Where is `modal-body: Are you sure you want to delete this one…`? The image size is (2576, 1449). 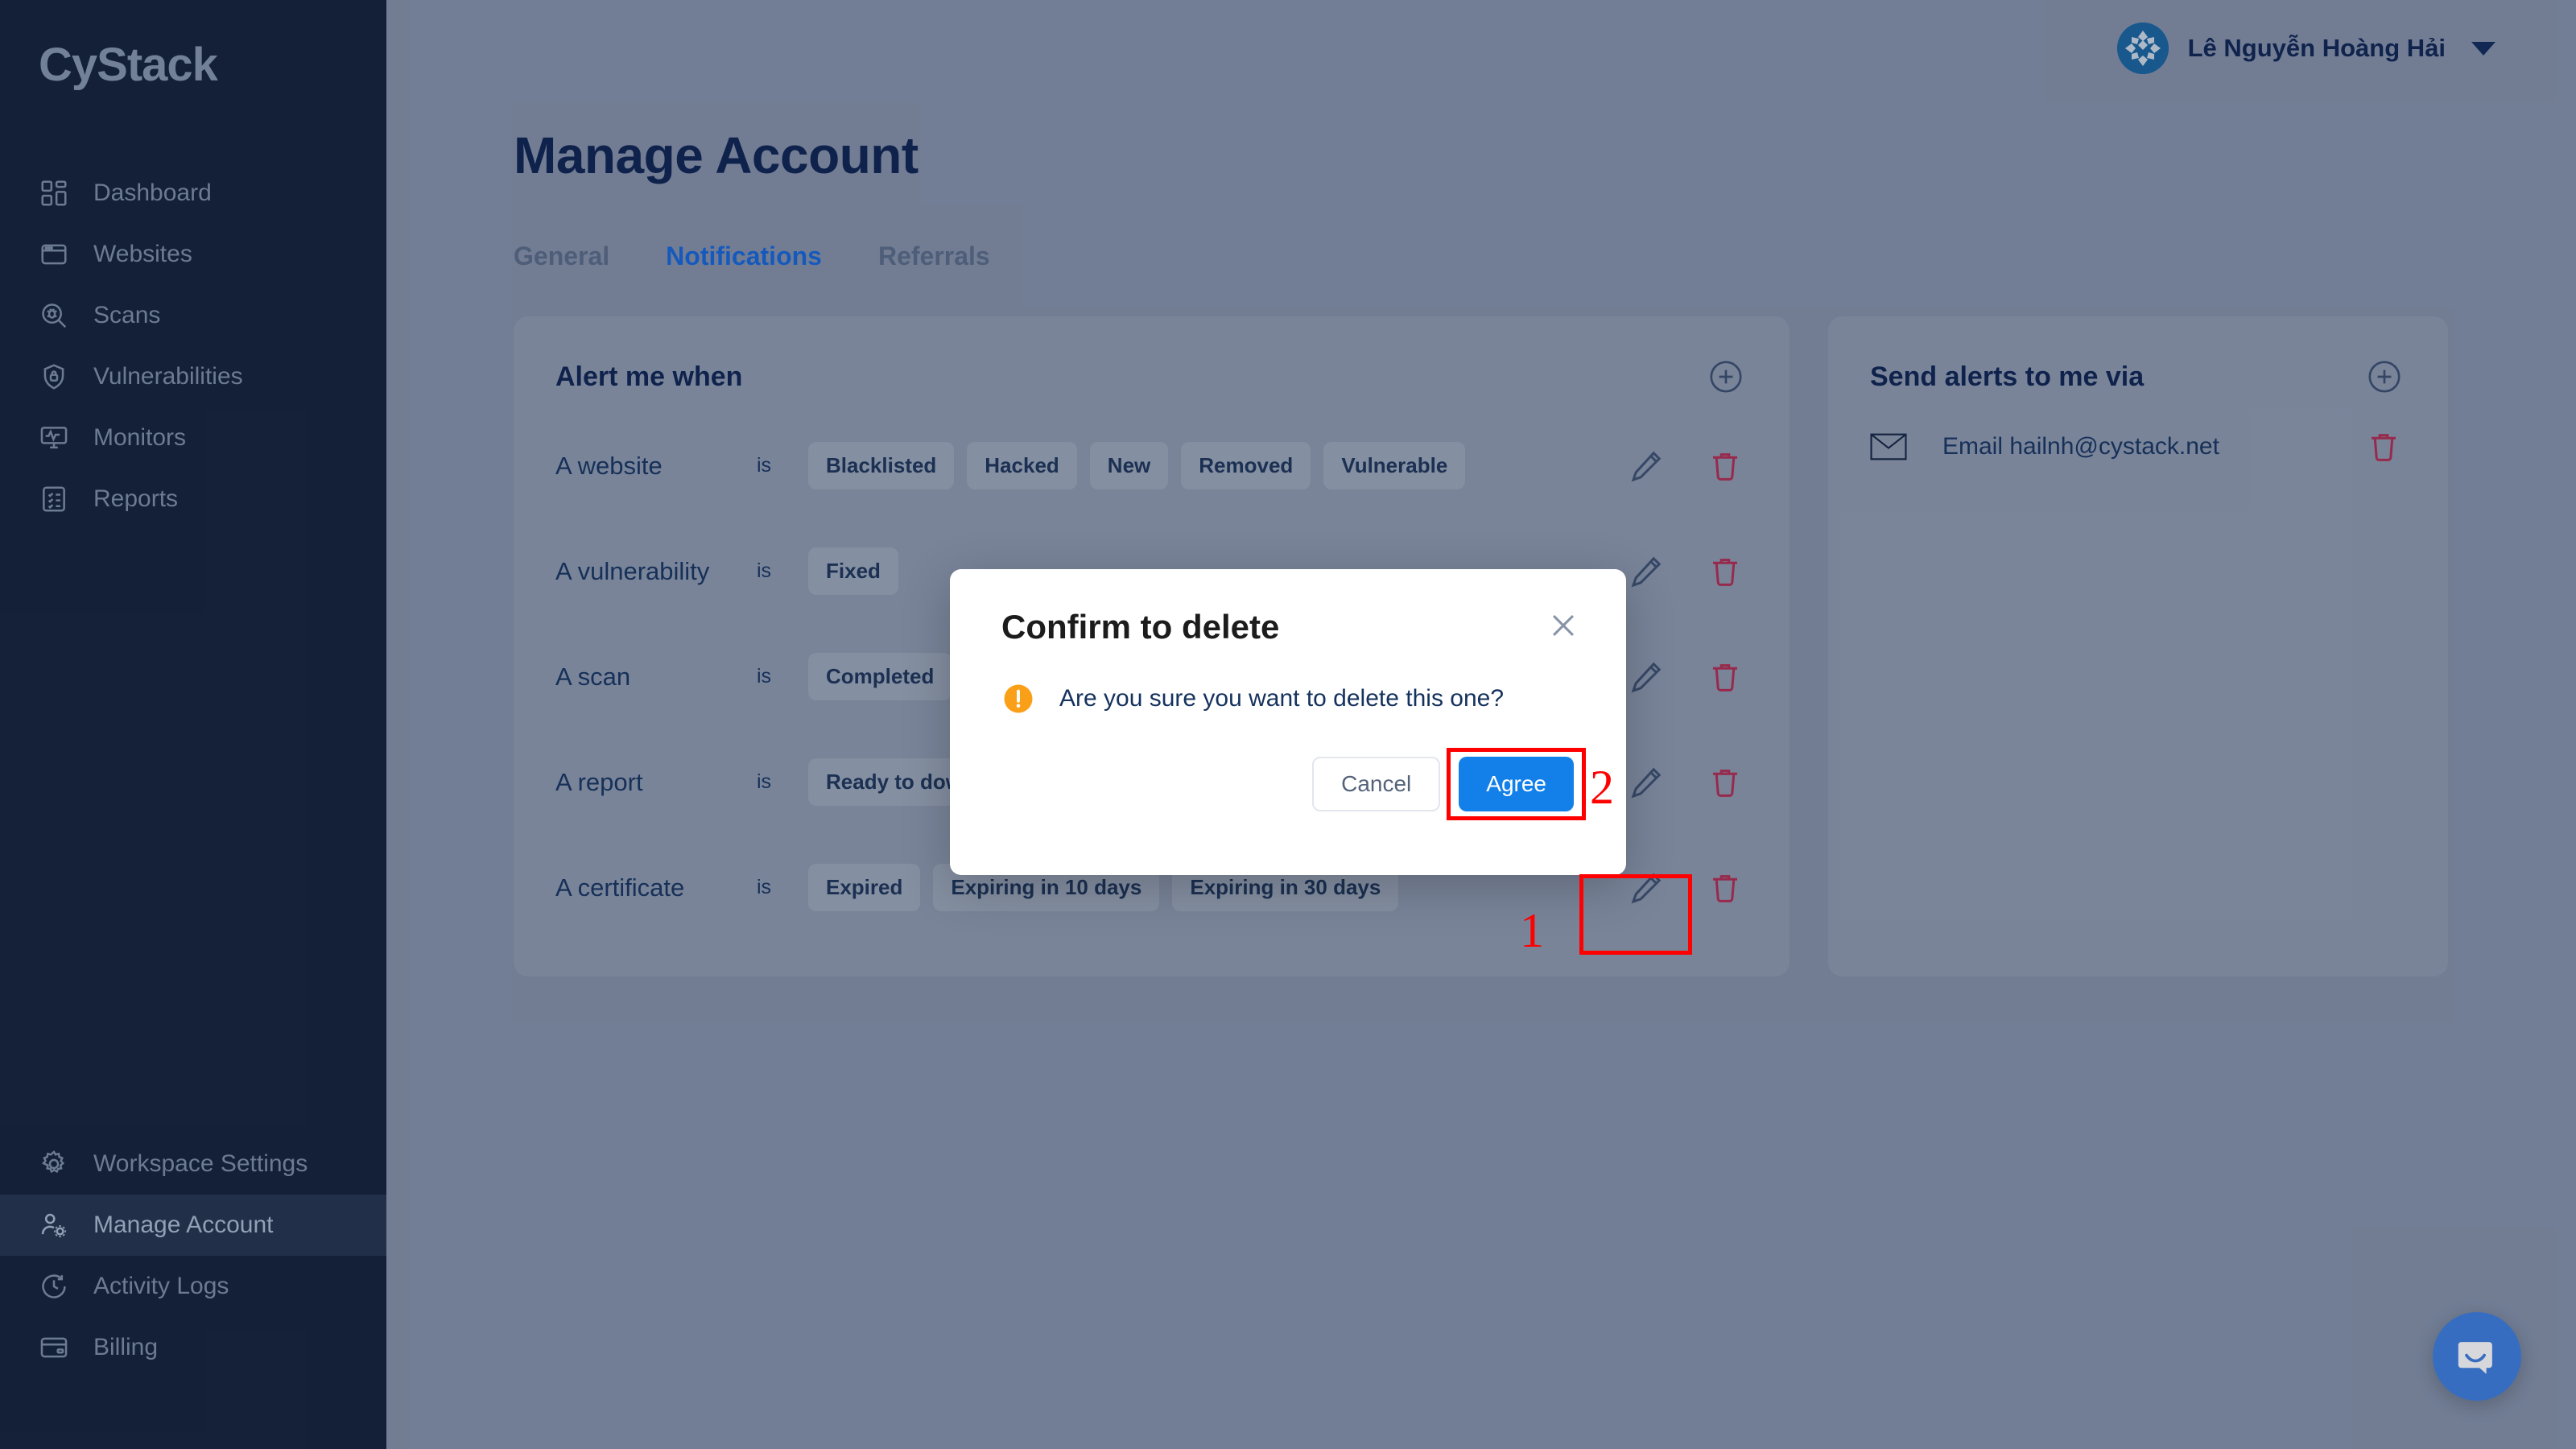 modal-body: Are you sure you want to delete this one… is located at coordinates (1288, 681).